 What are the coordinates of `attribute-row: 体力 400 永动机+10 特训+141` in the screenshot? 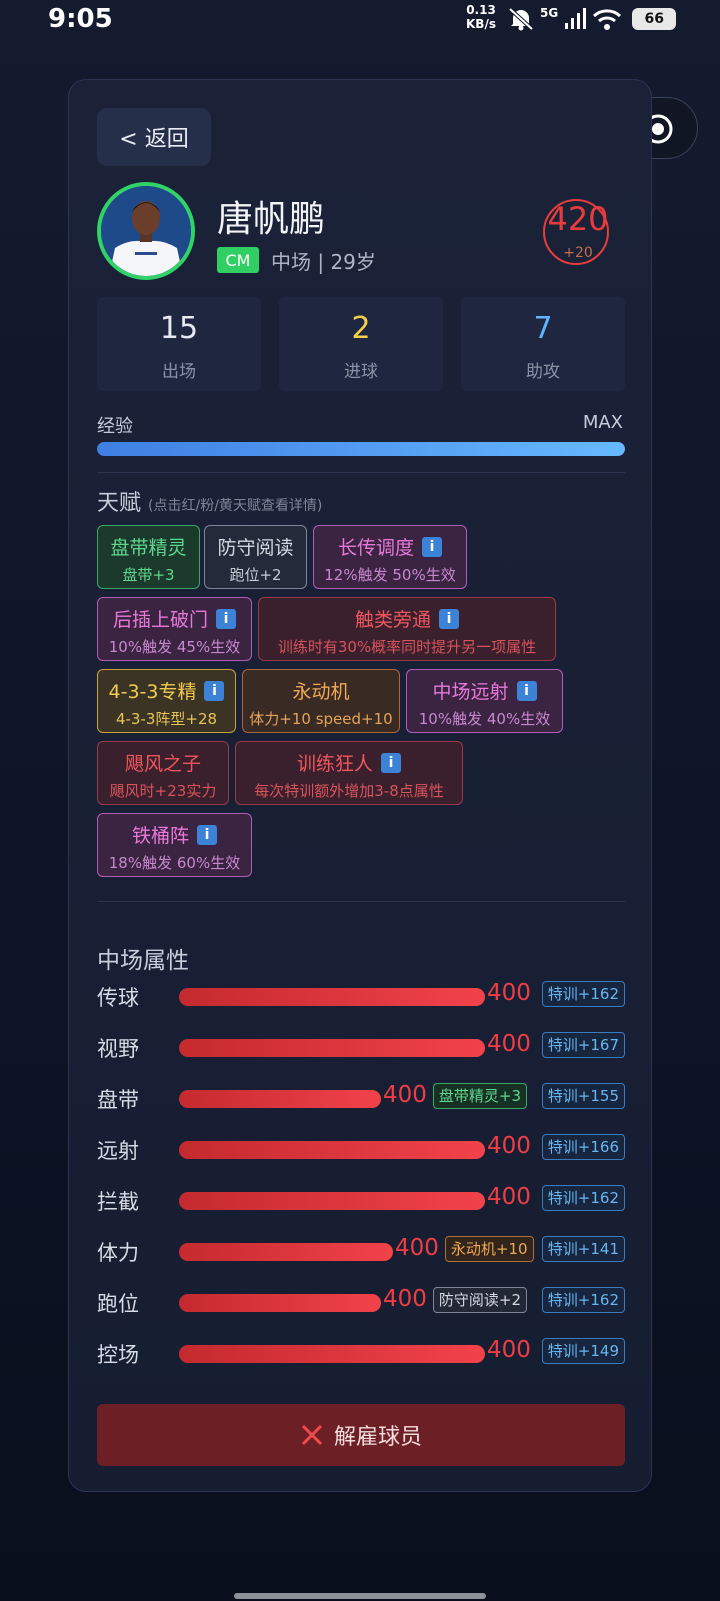 It's located at (361, 1250).